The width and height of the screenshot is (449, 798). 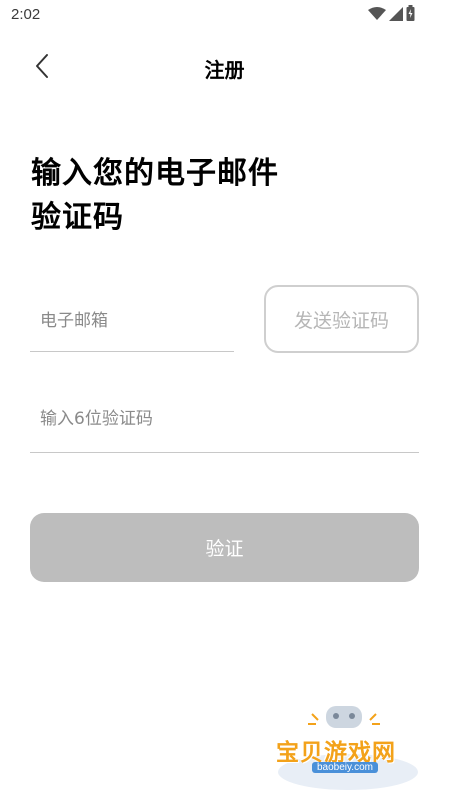 I want to click on heading: 输入您的电子邮件 验证码, so click(x=155, y=196).